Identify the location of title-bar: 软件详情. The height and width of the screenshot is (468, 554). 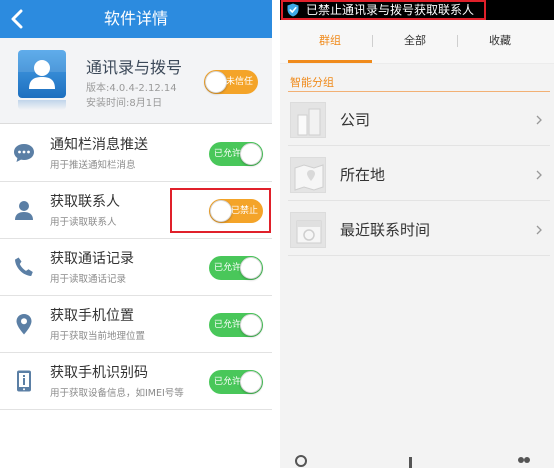
(136, 19).